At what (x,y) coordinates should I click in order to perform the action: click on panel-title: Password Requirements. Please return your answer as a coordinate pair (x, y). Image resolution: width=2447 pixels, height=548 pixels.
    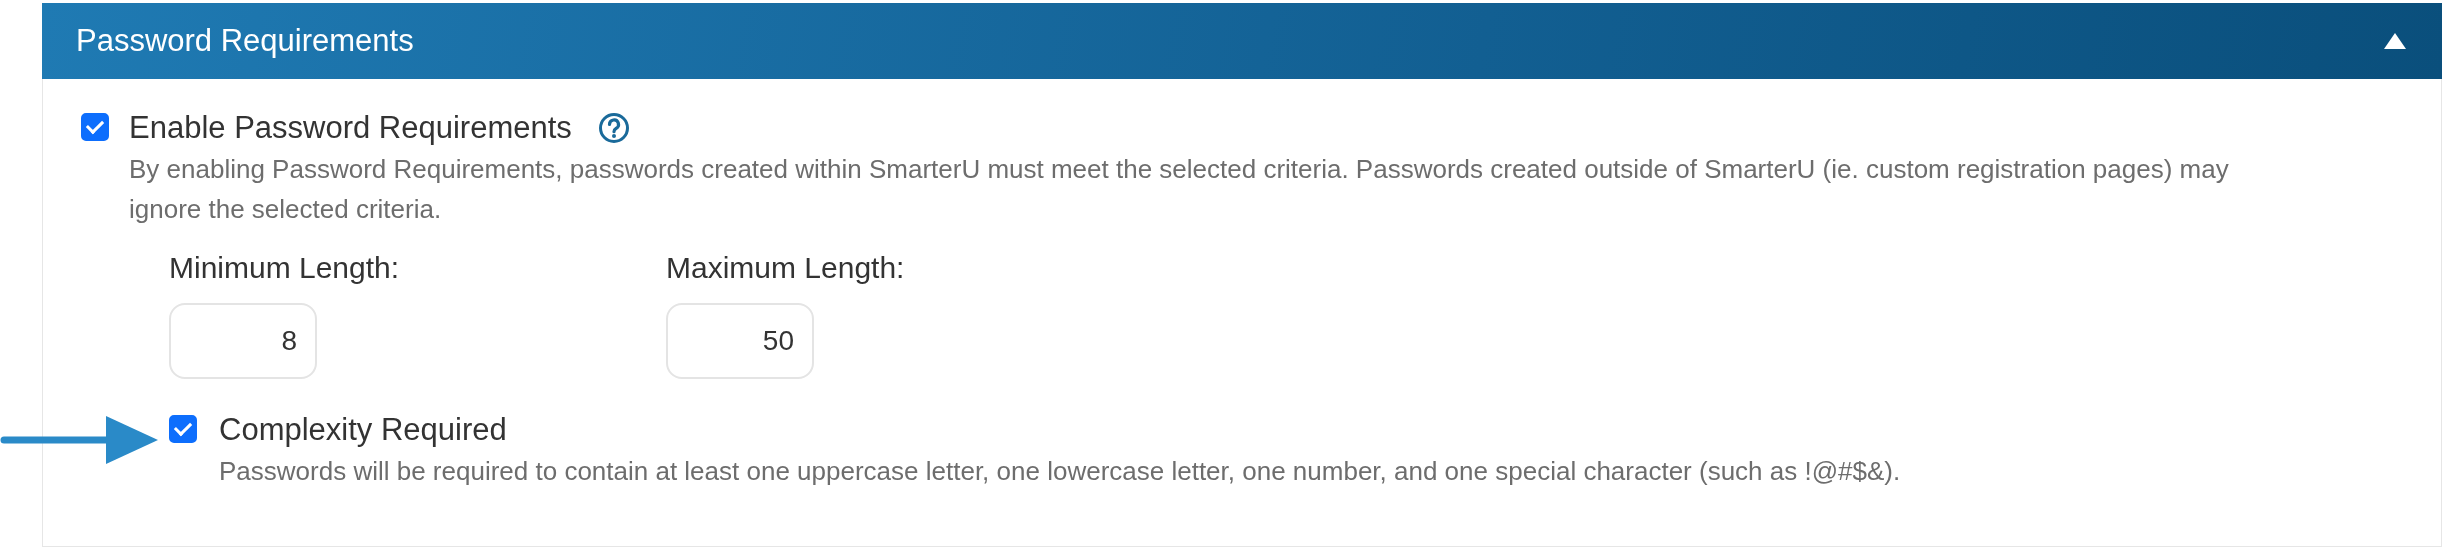
    Looking at the image, I should click on (245, 41).